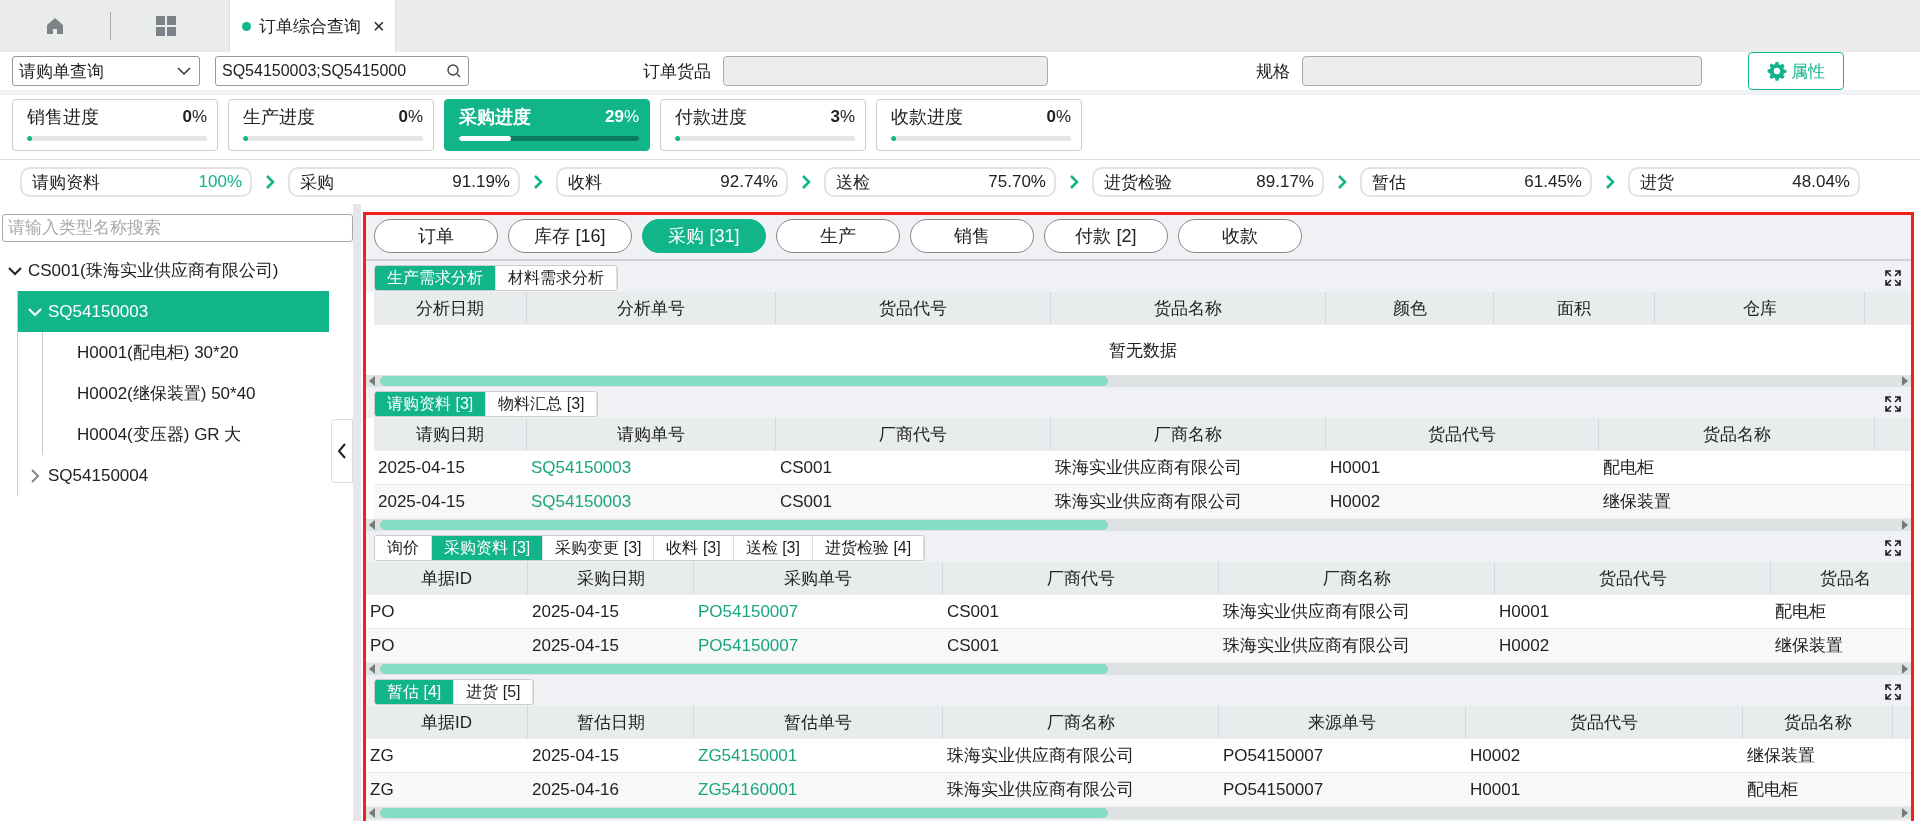  I want to click on module-tab: 订单, so click(436, 236).